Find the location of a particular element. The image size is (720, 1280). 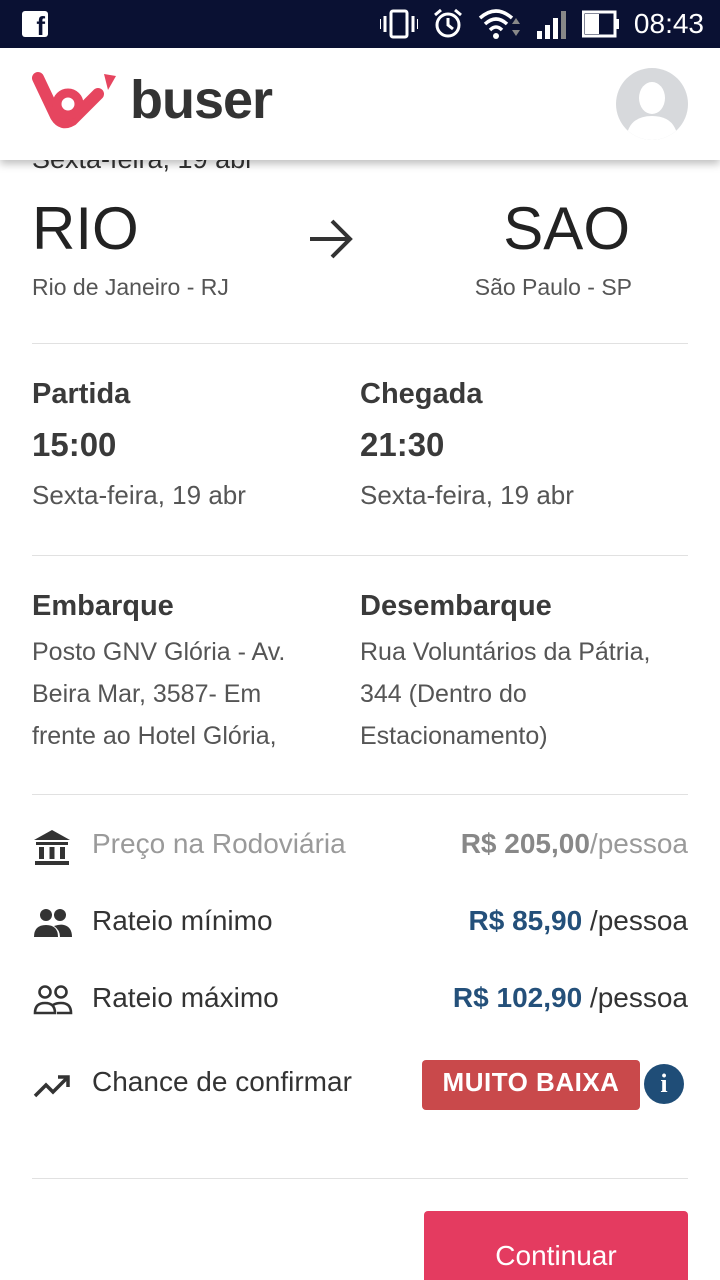

arrow-right-icon is located at coordinates (331, 239).